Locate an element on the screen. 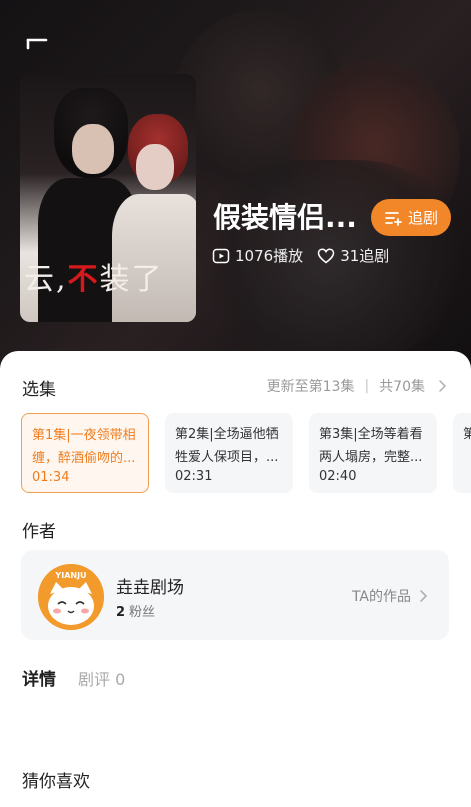  play-count: 1076播放 is located at coordinates (257, 255).